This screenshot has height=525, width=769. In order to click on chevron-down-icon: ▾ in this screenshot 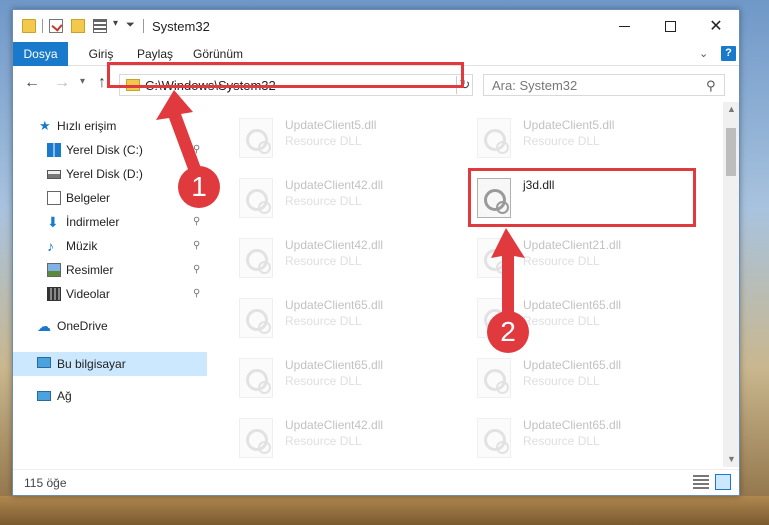, I will do `click(115, 23)`.